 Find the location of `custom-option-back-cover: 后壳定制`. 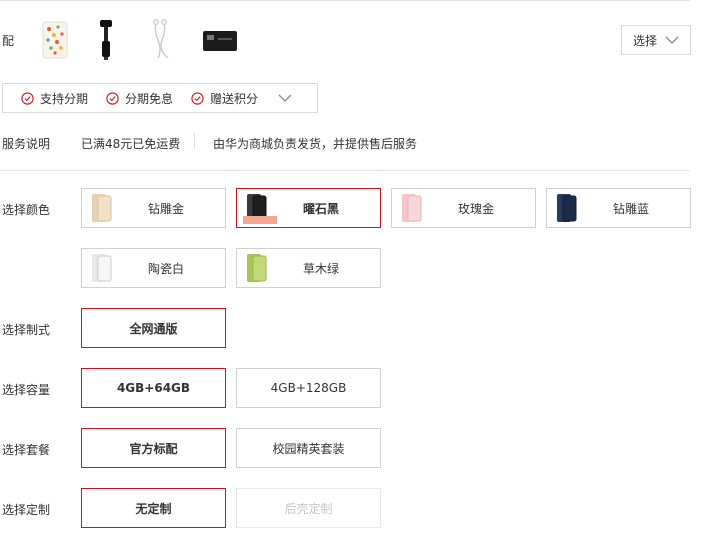

custom-option-back-cover: 后壳定制 is located at coordinates (308, 508).